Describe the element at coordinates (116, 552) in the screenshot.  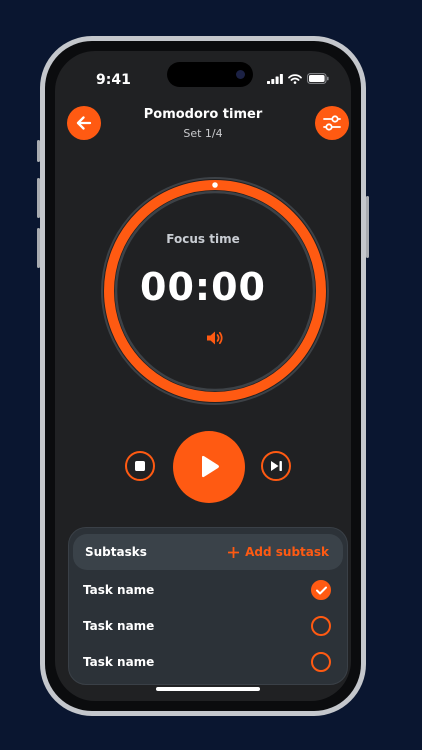
I see `subtasks-title: Subtasks` at that location.